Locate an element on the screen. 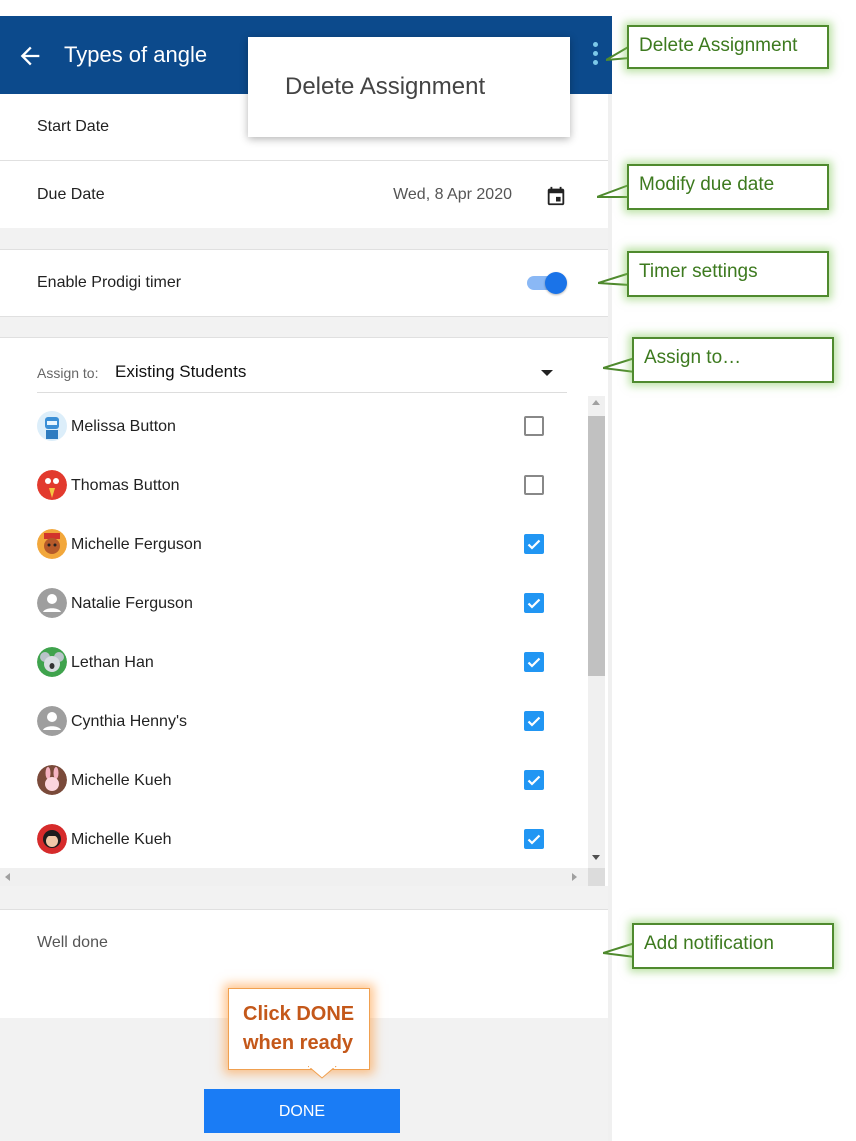  scroll-down-icon is located at coordinates (596, 857).